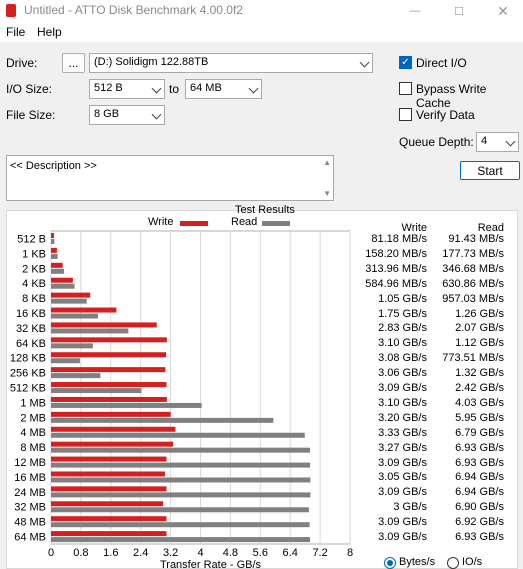  What do you see at coordinates (33, 448) in the screenshot?
I see `category-label: 8 MB` at bounding box center [33, 448].